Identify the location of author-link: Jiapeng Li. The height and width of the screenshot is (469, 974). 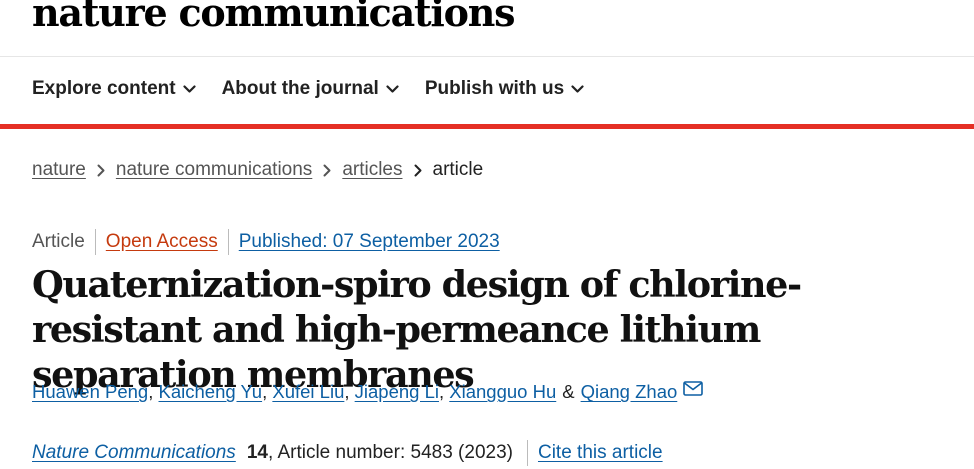
(397, 392).